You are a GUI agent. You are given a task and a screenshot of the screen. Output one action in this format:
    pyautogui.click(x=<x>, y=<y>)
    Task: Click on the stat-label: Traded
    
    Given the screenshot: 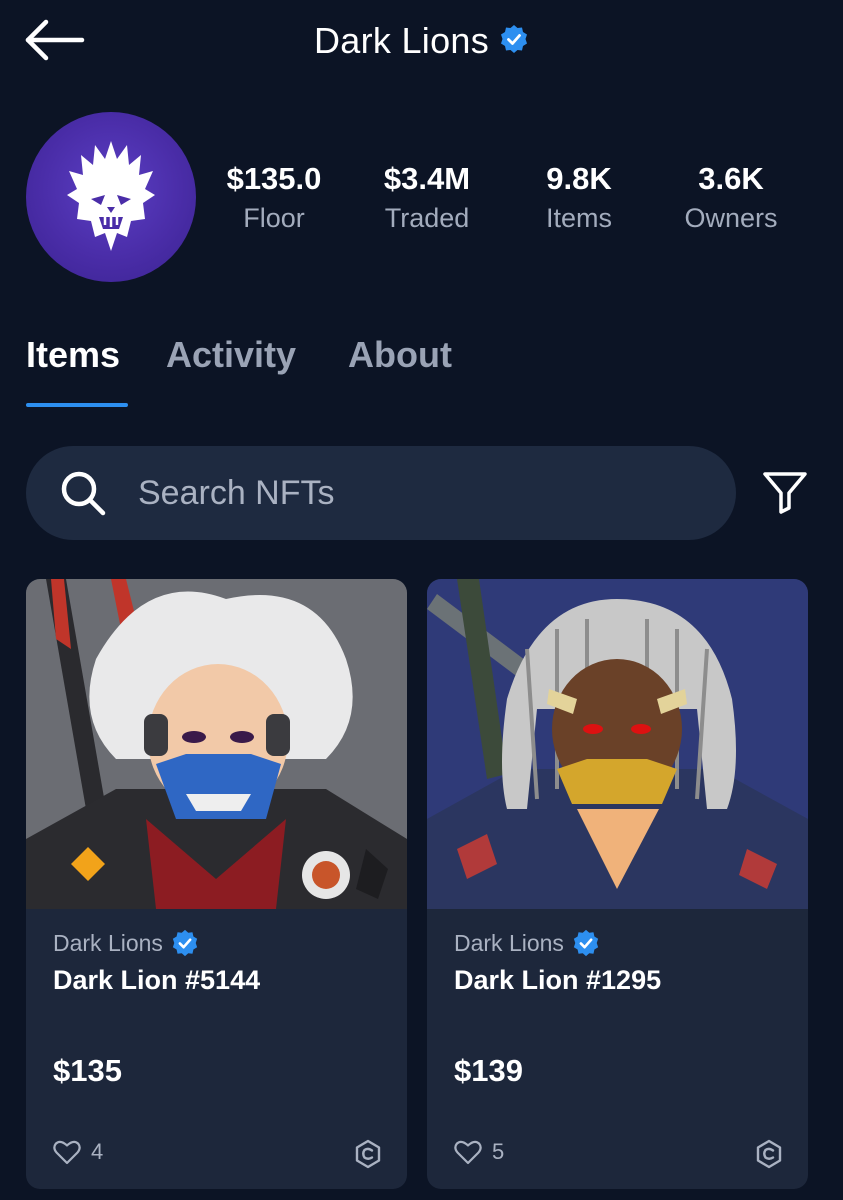 What is the action you would take?
    pyautogui.click(x=427, y=218)
    